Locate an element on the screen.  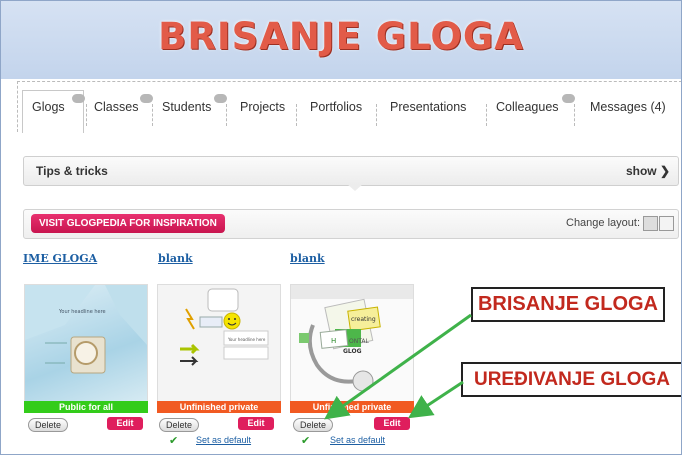
tips-pointer is located at coordinates (355, 187).